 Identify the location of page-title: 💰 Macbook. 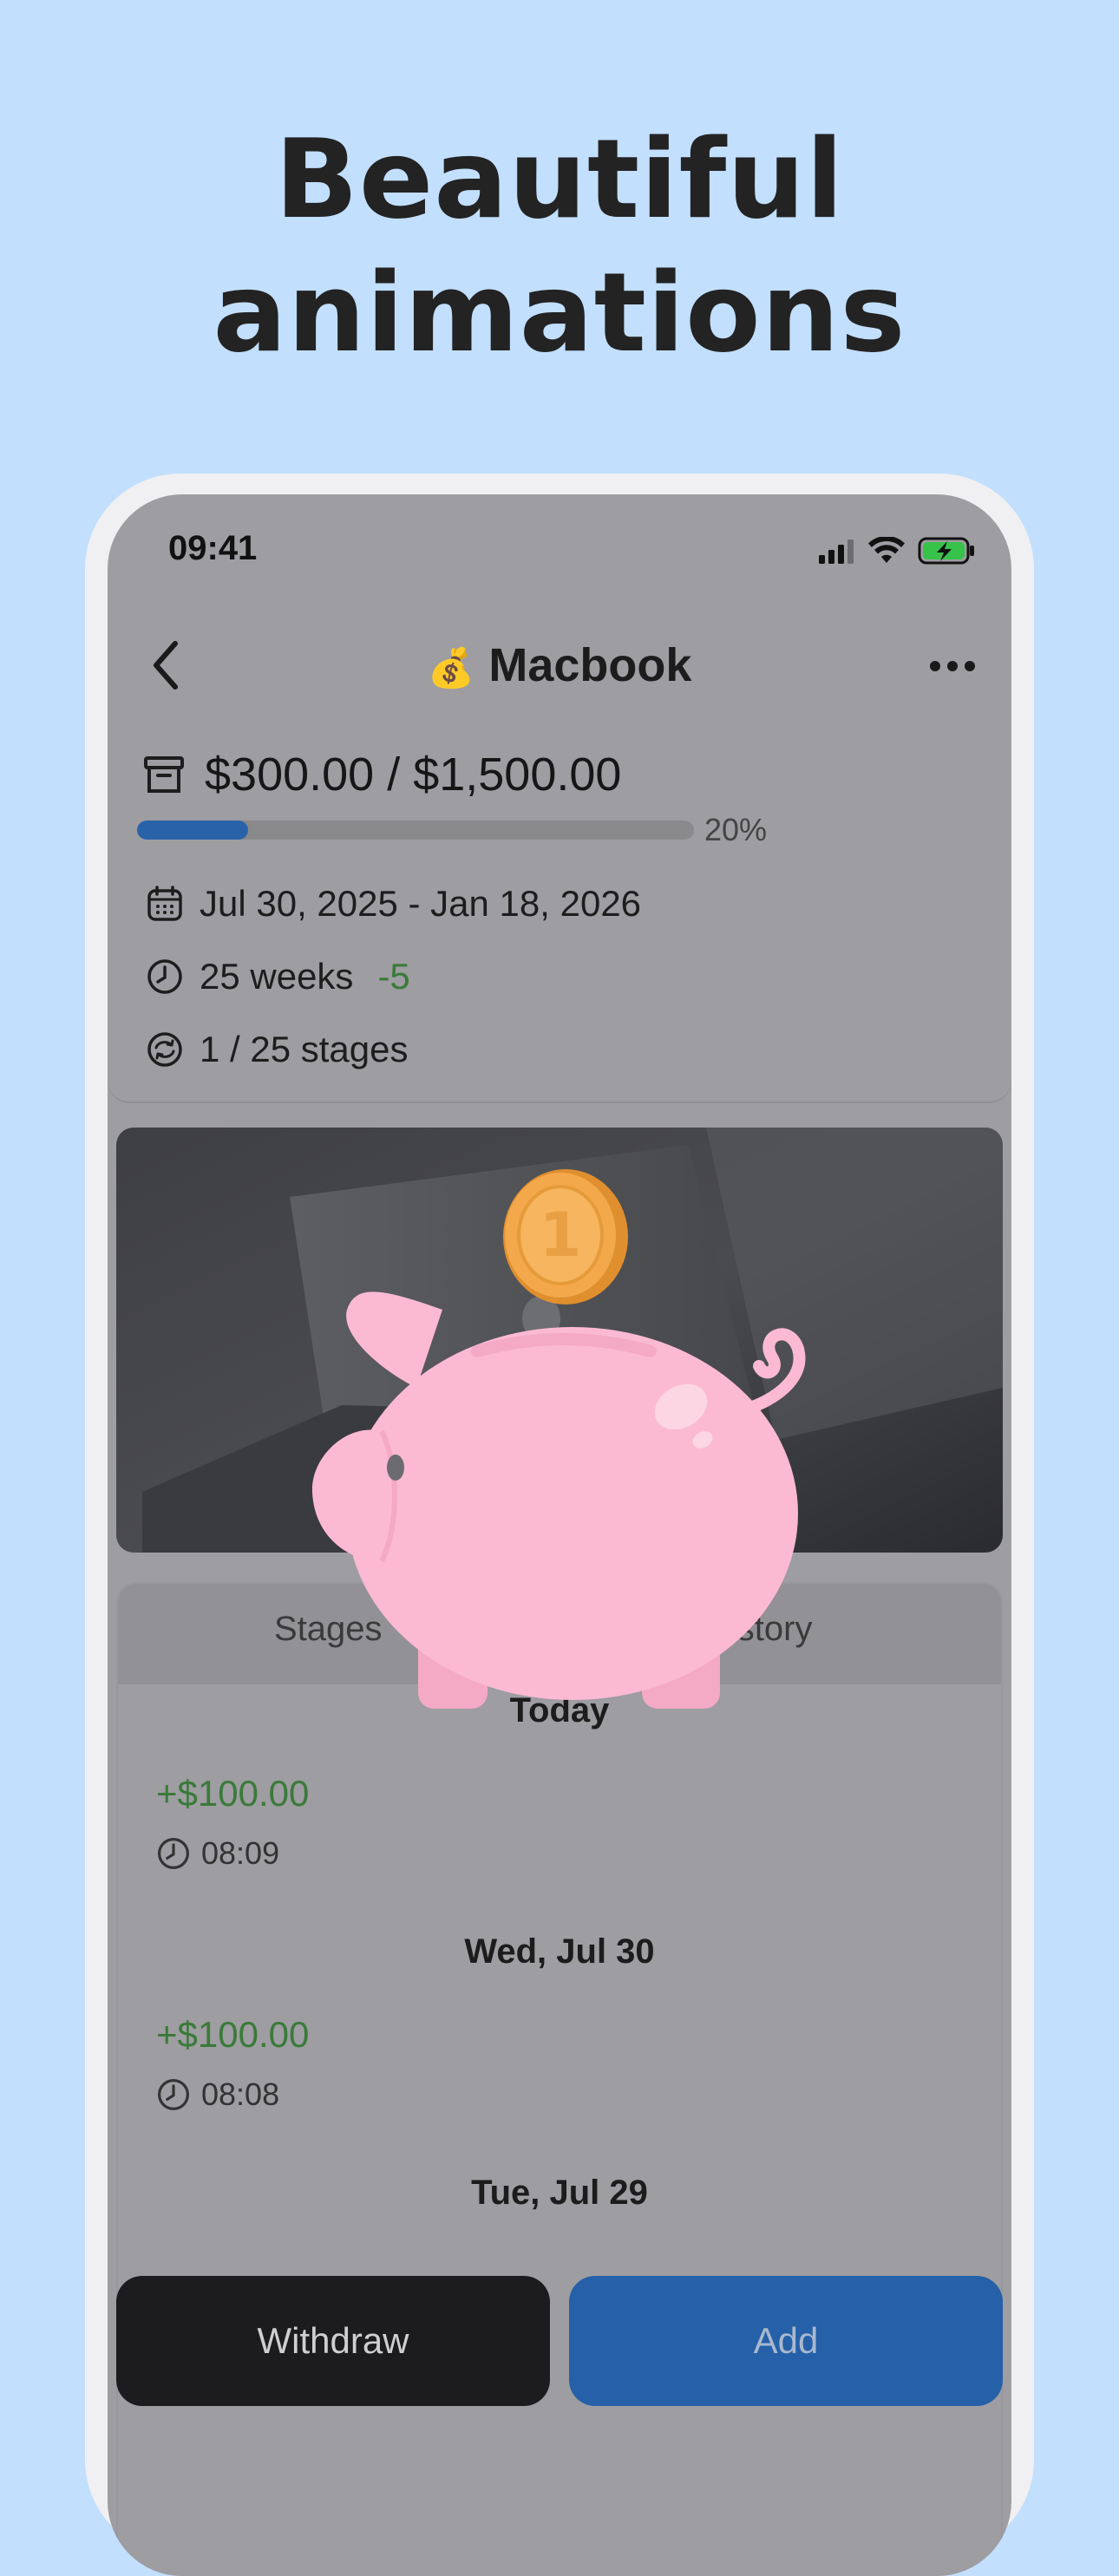
(560, 665).